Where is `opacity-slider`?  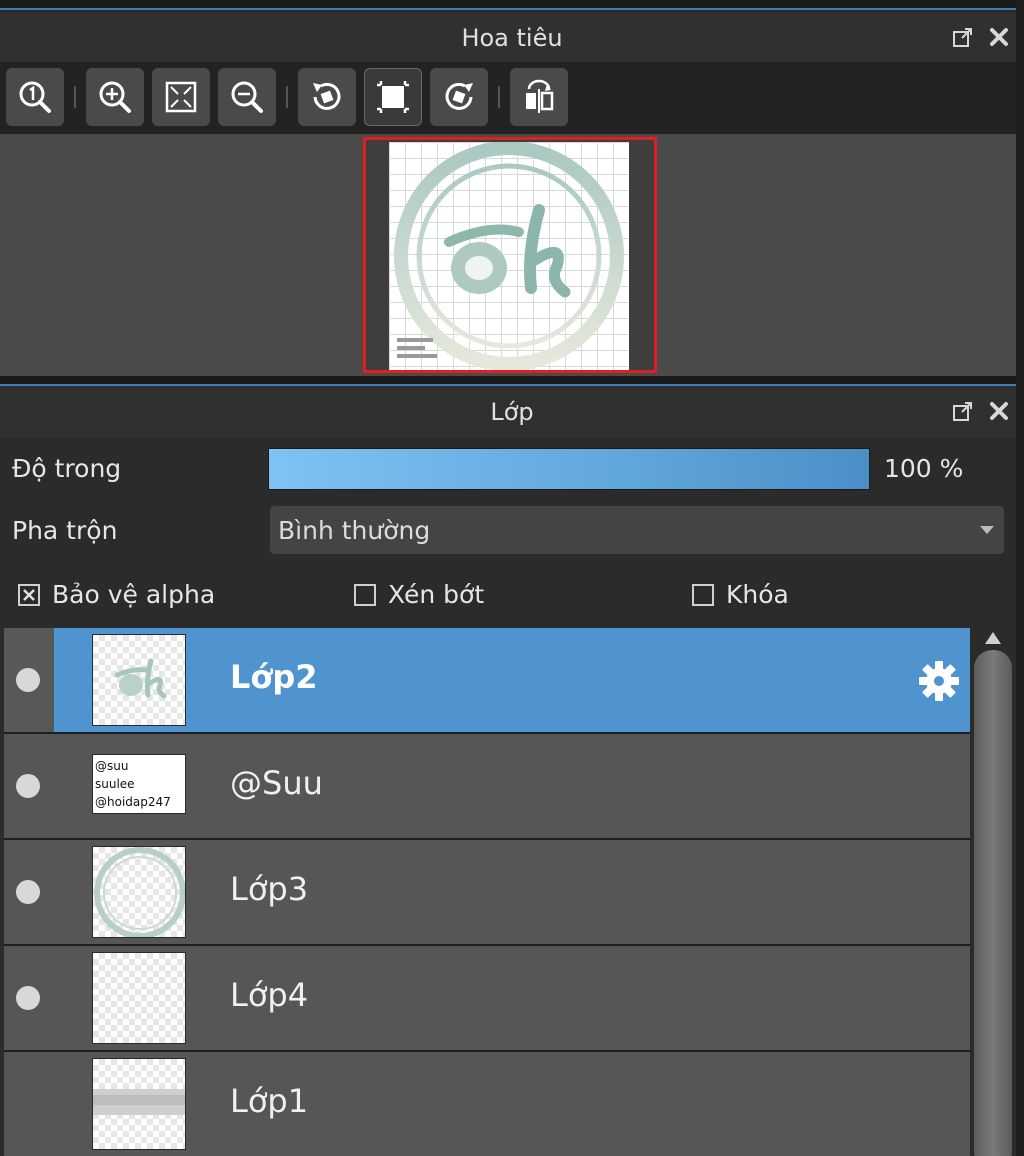
opacity-slider is located at coordinates (569, 469).